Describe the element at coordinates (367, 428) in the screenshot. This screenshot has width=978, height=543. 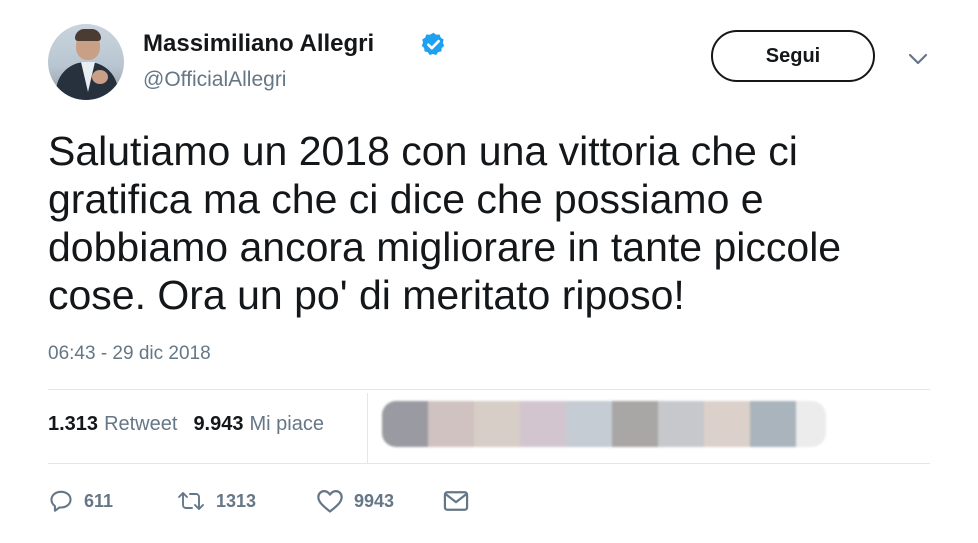
I see `stats-separator` at that location.